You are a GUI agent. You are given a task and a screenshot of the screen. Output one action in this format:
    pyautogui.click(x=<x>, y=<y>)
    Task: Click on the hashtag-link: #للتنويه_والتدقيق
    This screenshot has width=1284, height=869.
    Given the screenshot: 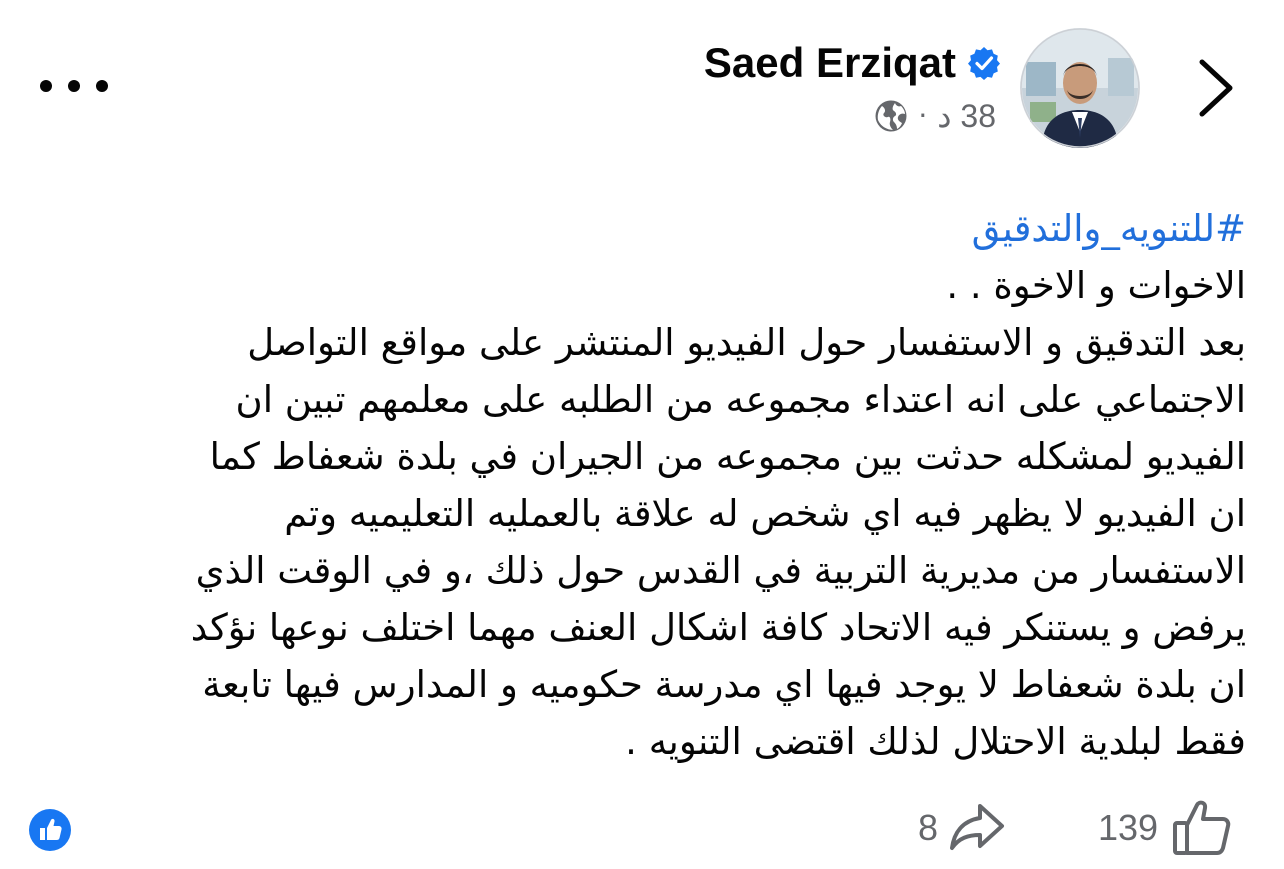 What is the action you would take?
    pyautogui.click(x=1109, y=228)
    